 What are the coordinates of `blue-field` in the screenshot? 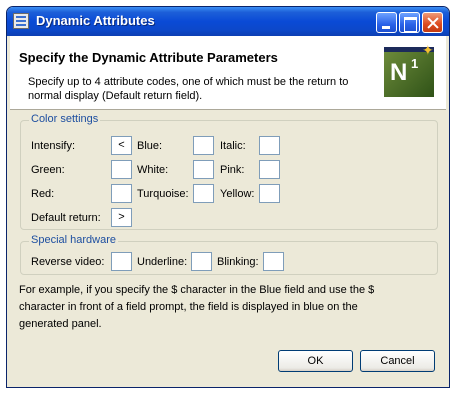 It's located at (203, 145).